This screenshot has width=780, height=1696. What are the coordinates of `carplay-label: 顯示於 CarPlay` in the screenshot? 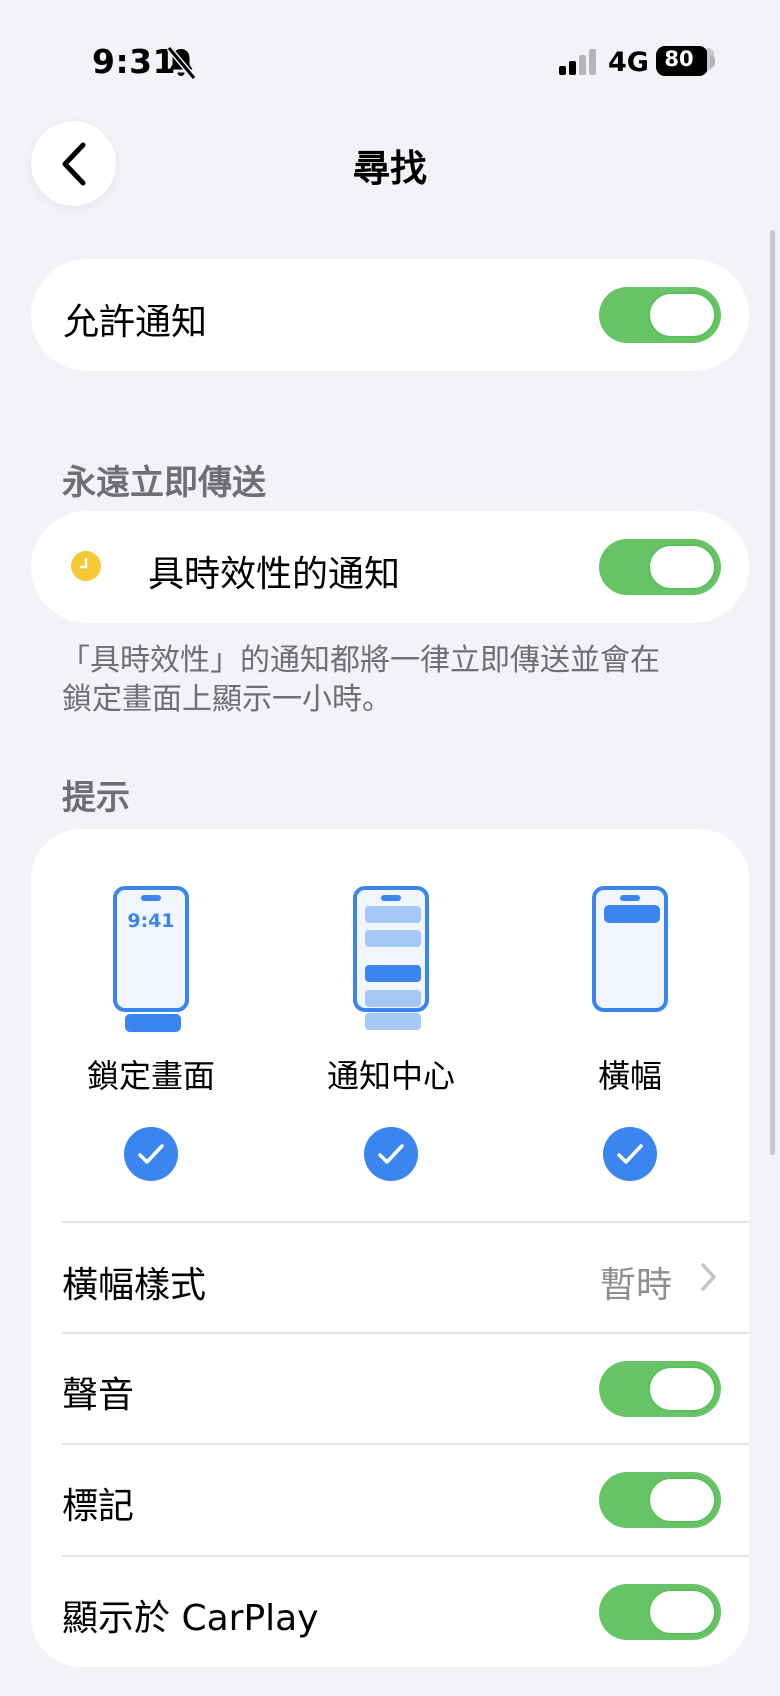 It's located at (190, 1618).